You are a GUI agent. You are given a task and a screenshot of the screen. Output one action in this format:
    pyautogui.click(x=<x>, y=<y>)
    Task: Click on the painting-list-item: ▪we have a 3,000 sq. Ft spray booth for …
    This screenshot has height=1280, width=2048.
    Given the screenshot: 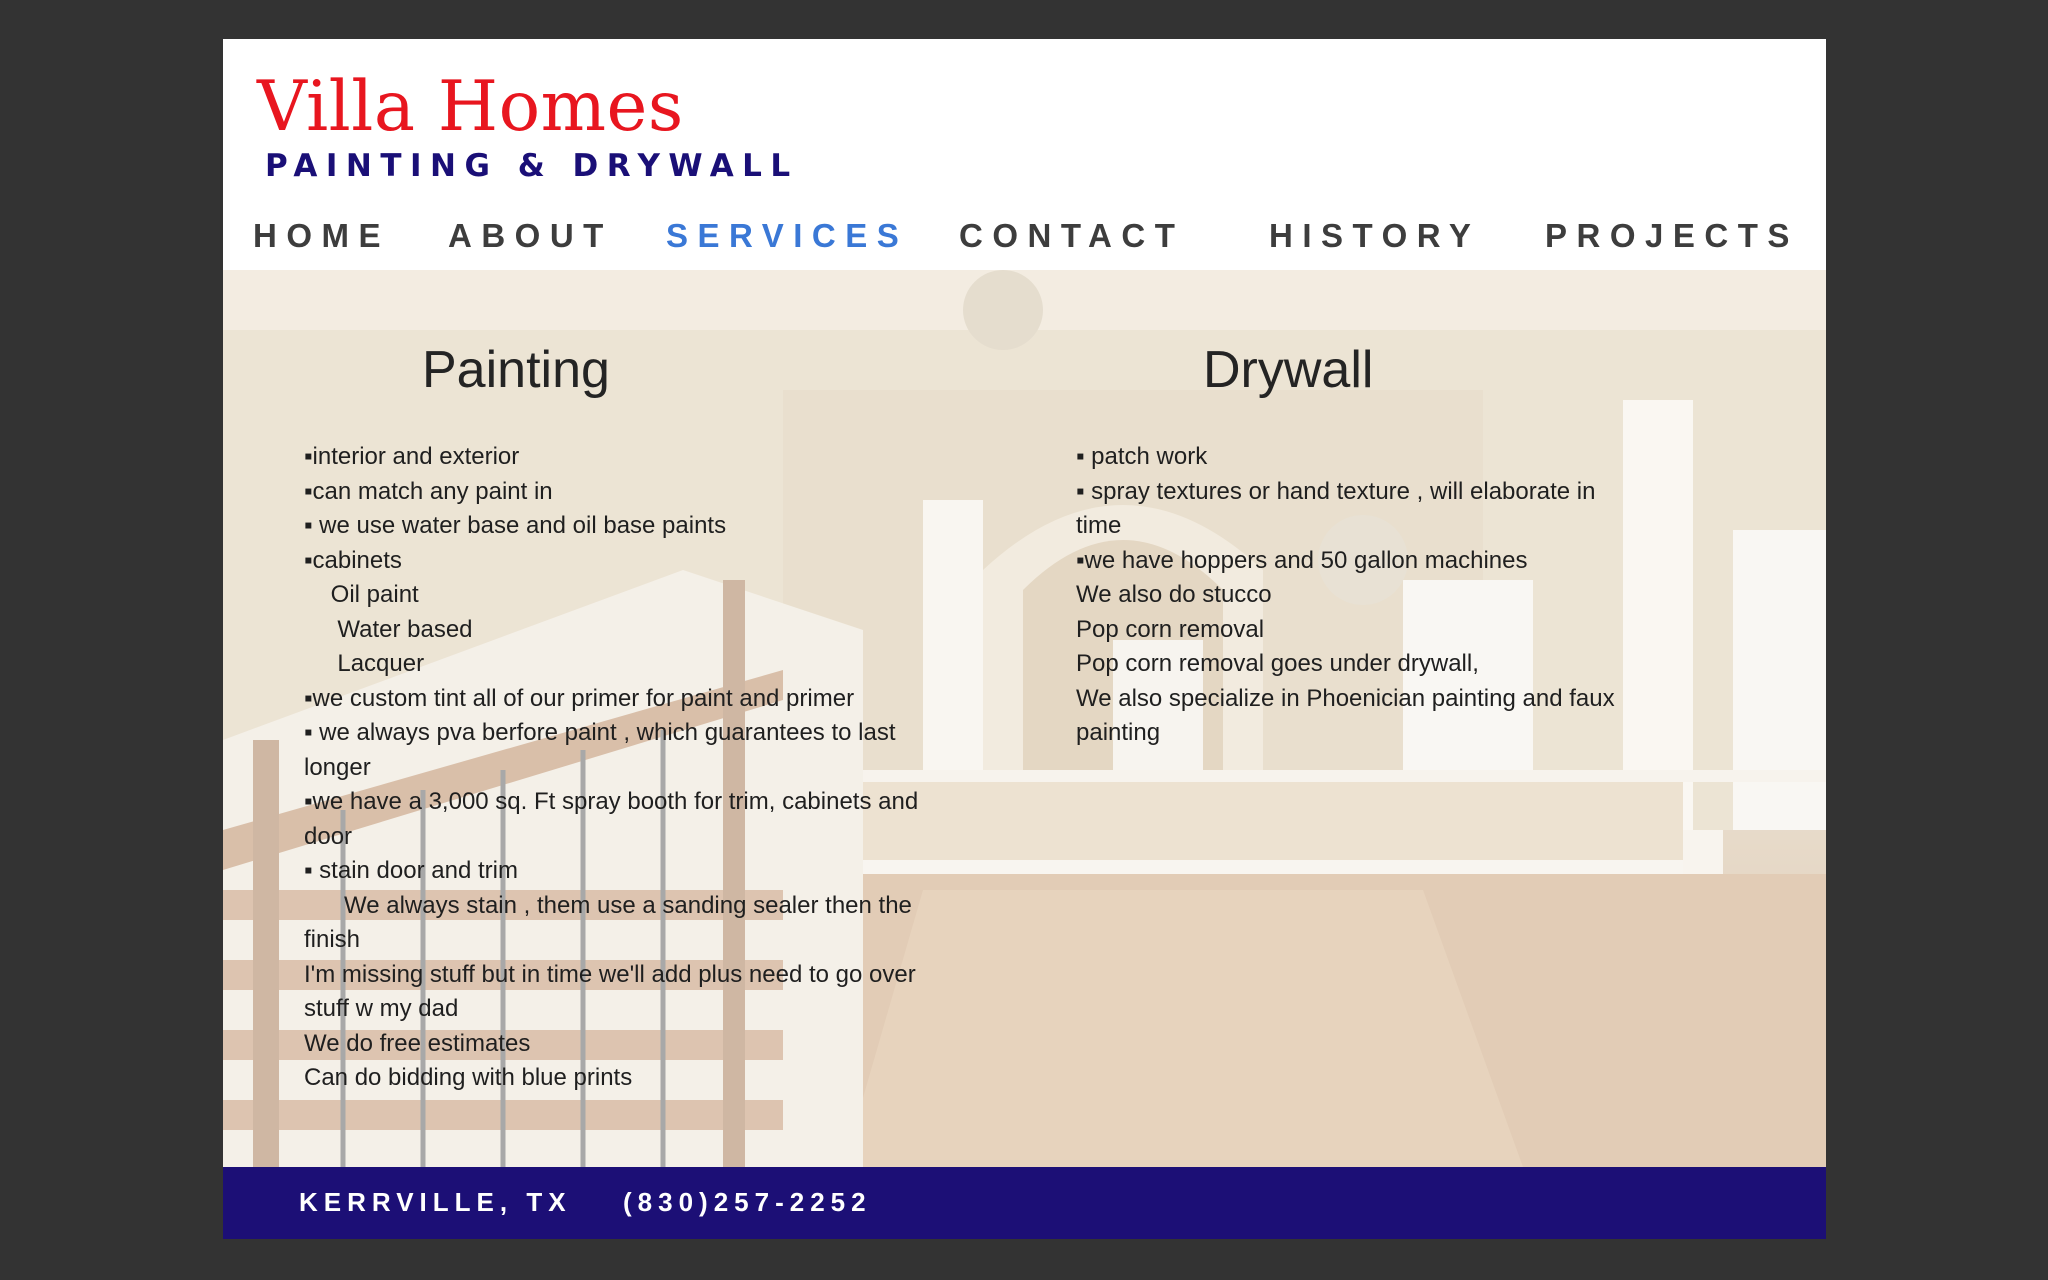 What is the action you would take?
    pyautogui.click(x=611, y=801)
    